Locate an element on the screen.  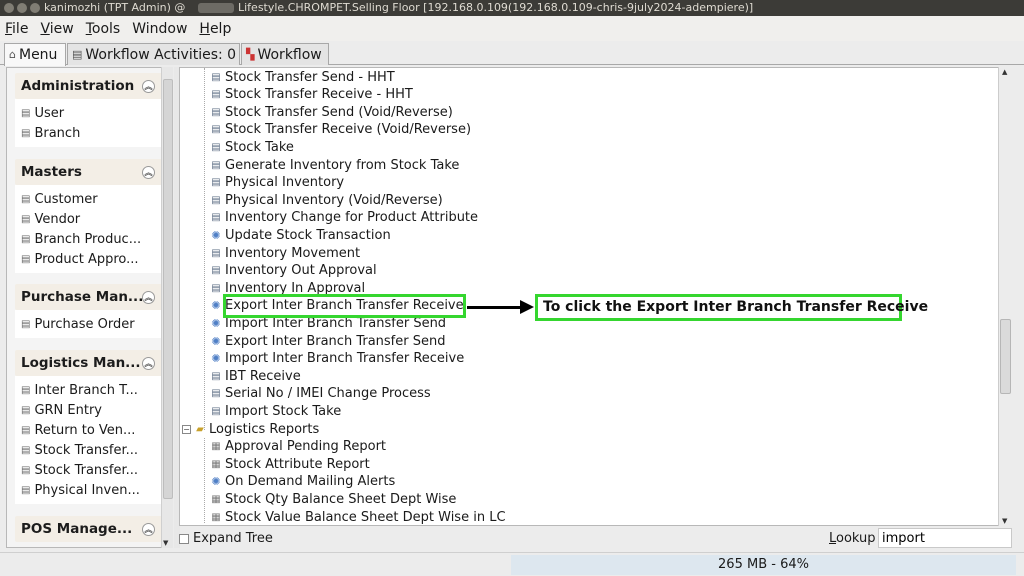
menu-tools: Tools is located at coordinates (103, 29).